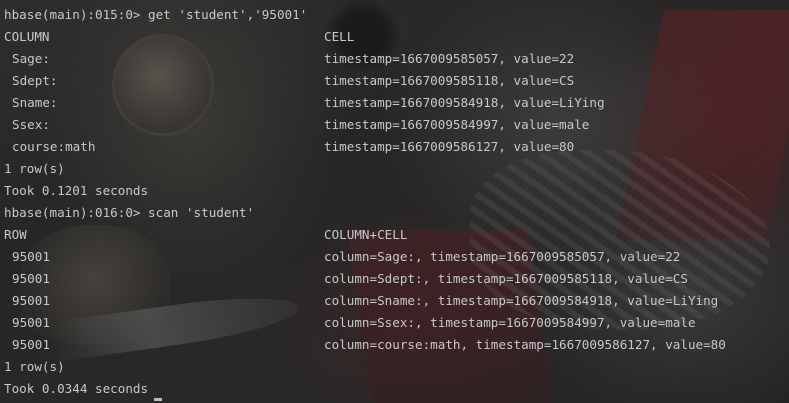 The height and width of the screenshot is (403, 789). Describe the element at coordinates (31, 58) in the screenshot. I see `row-key: Sage:` at that location.